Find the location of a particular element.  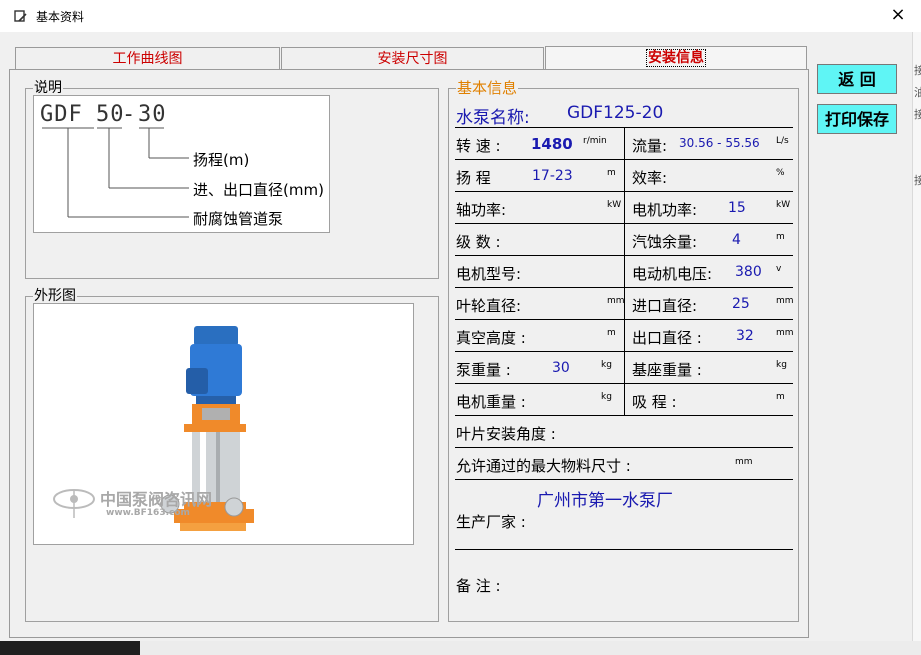

vacuum-unit: m is located at coordinates (611, 333).